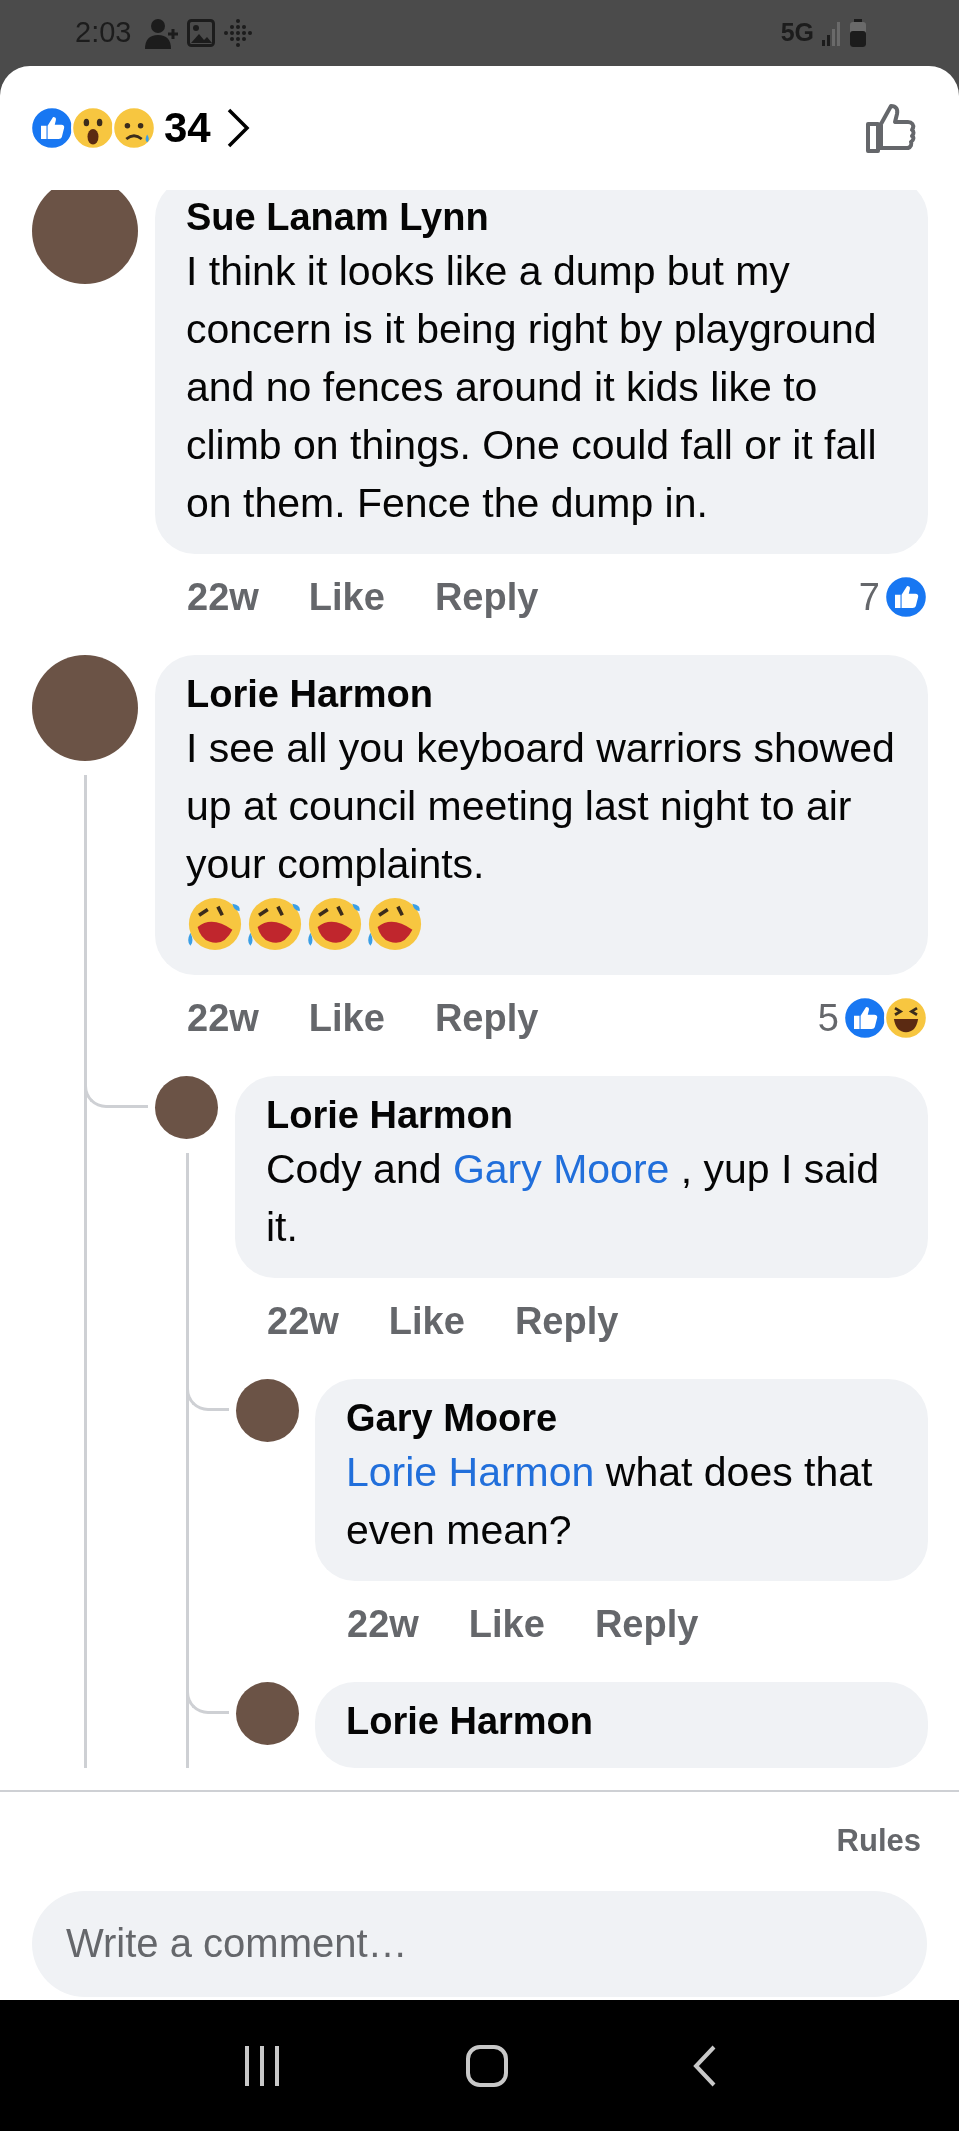  Describe the element at coordinates (93, 128) in the screenshot. I see `surprised-face-icon` at that location.